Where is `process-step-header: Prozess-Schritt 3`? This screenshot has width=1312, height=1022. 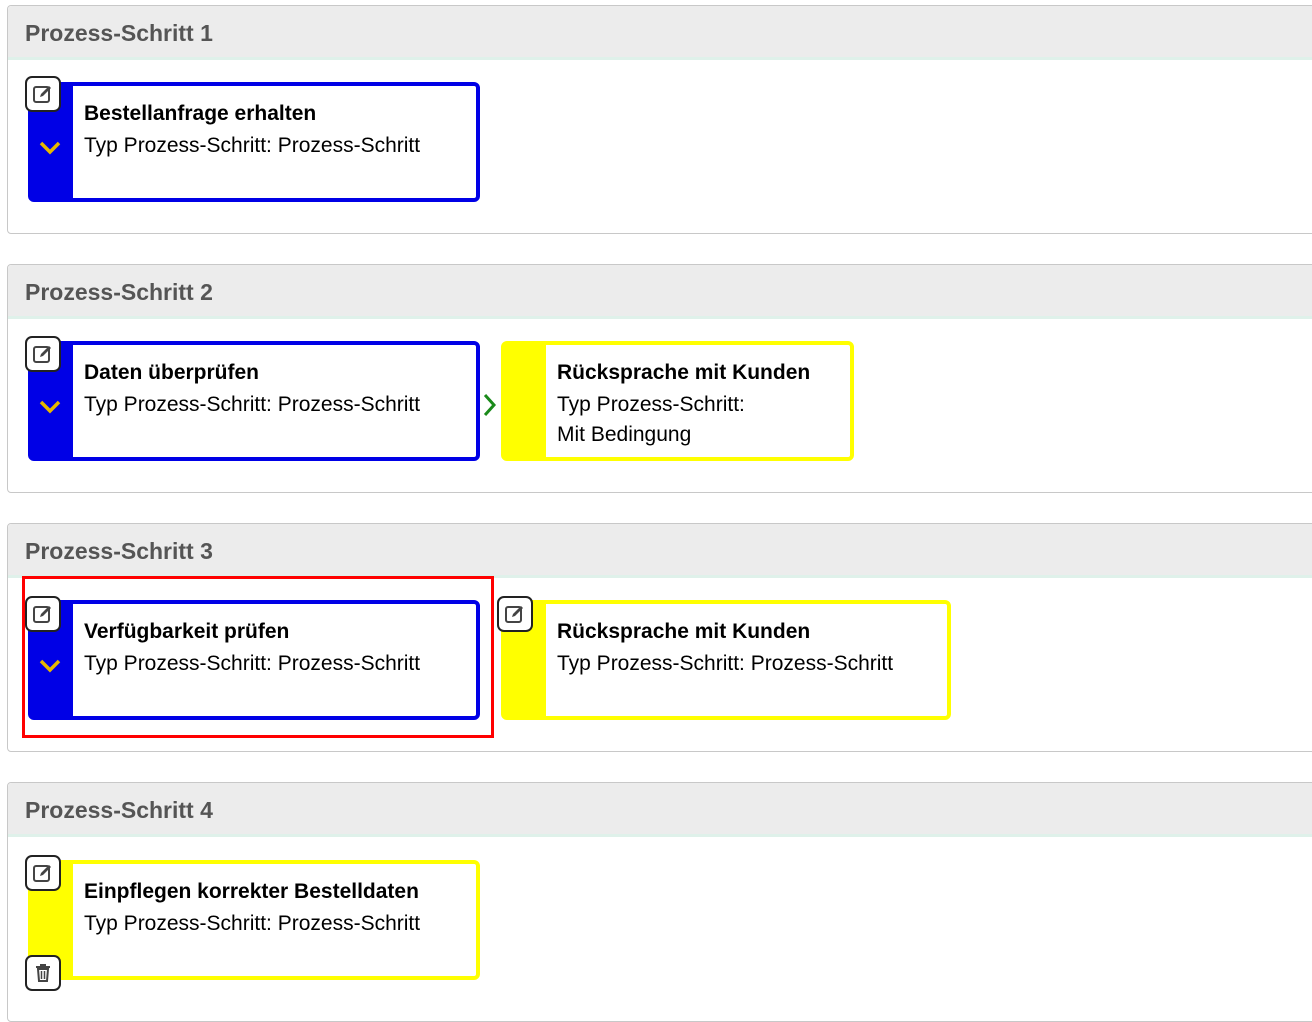 process-step-header: Prozess-Schritt 3 is located at coordinates (660, 551).